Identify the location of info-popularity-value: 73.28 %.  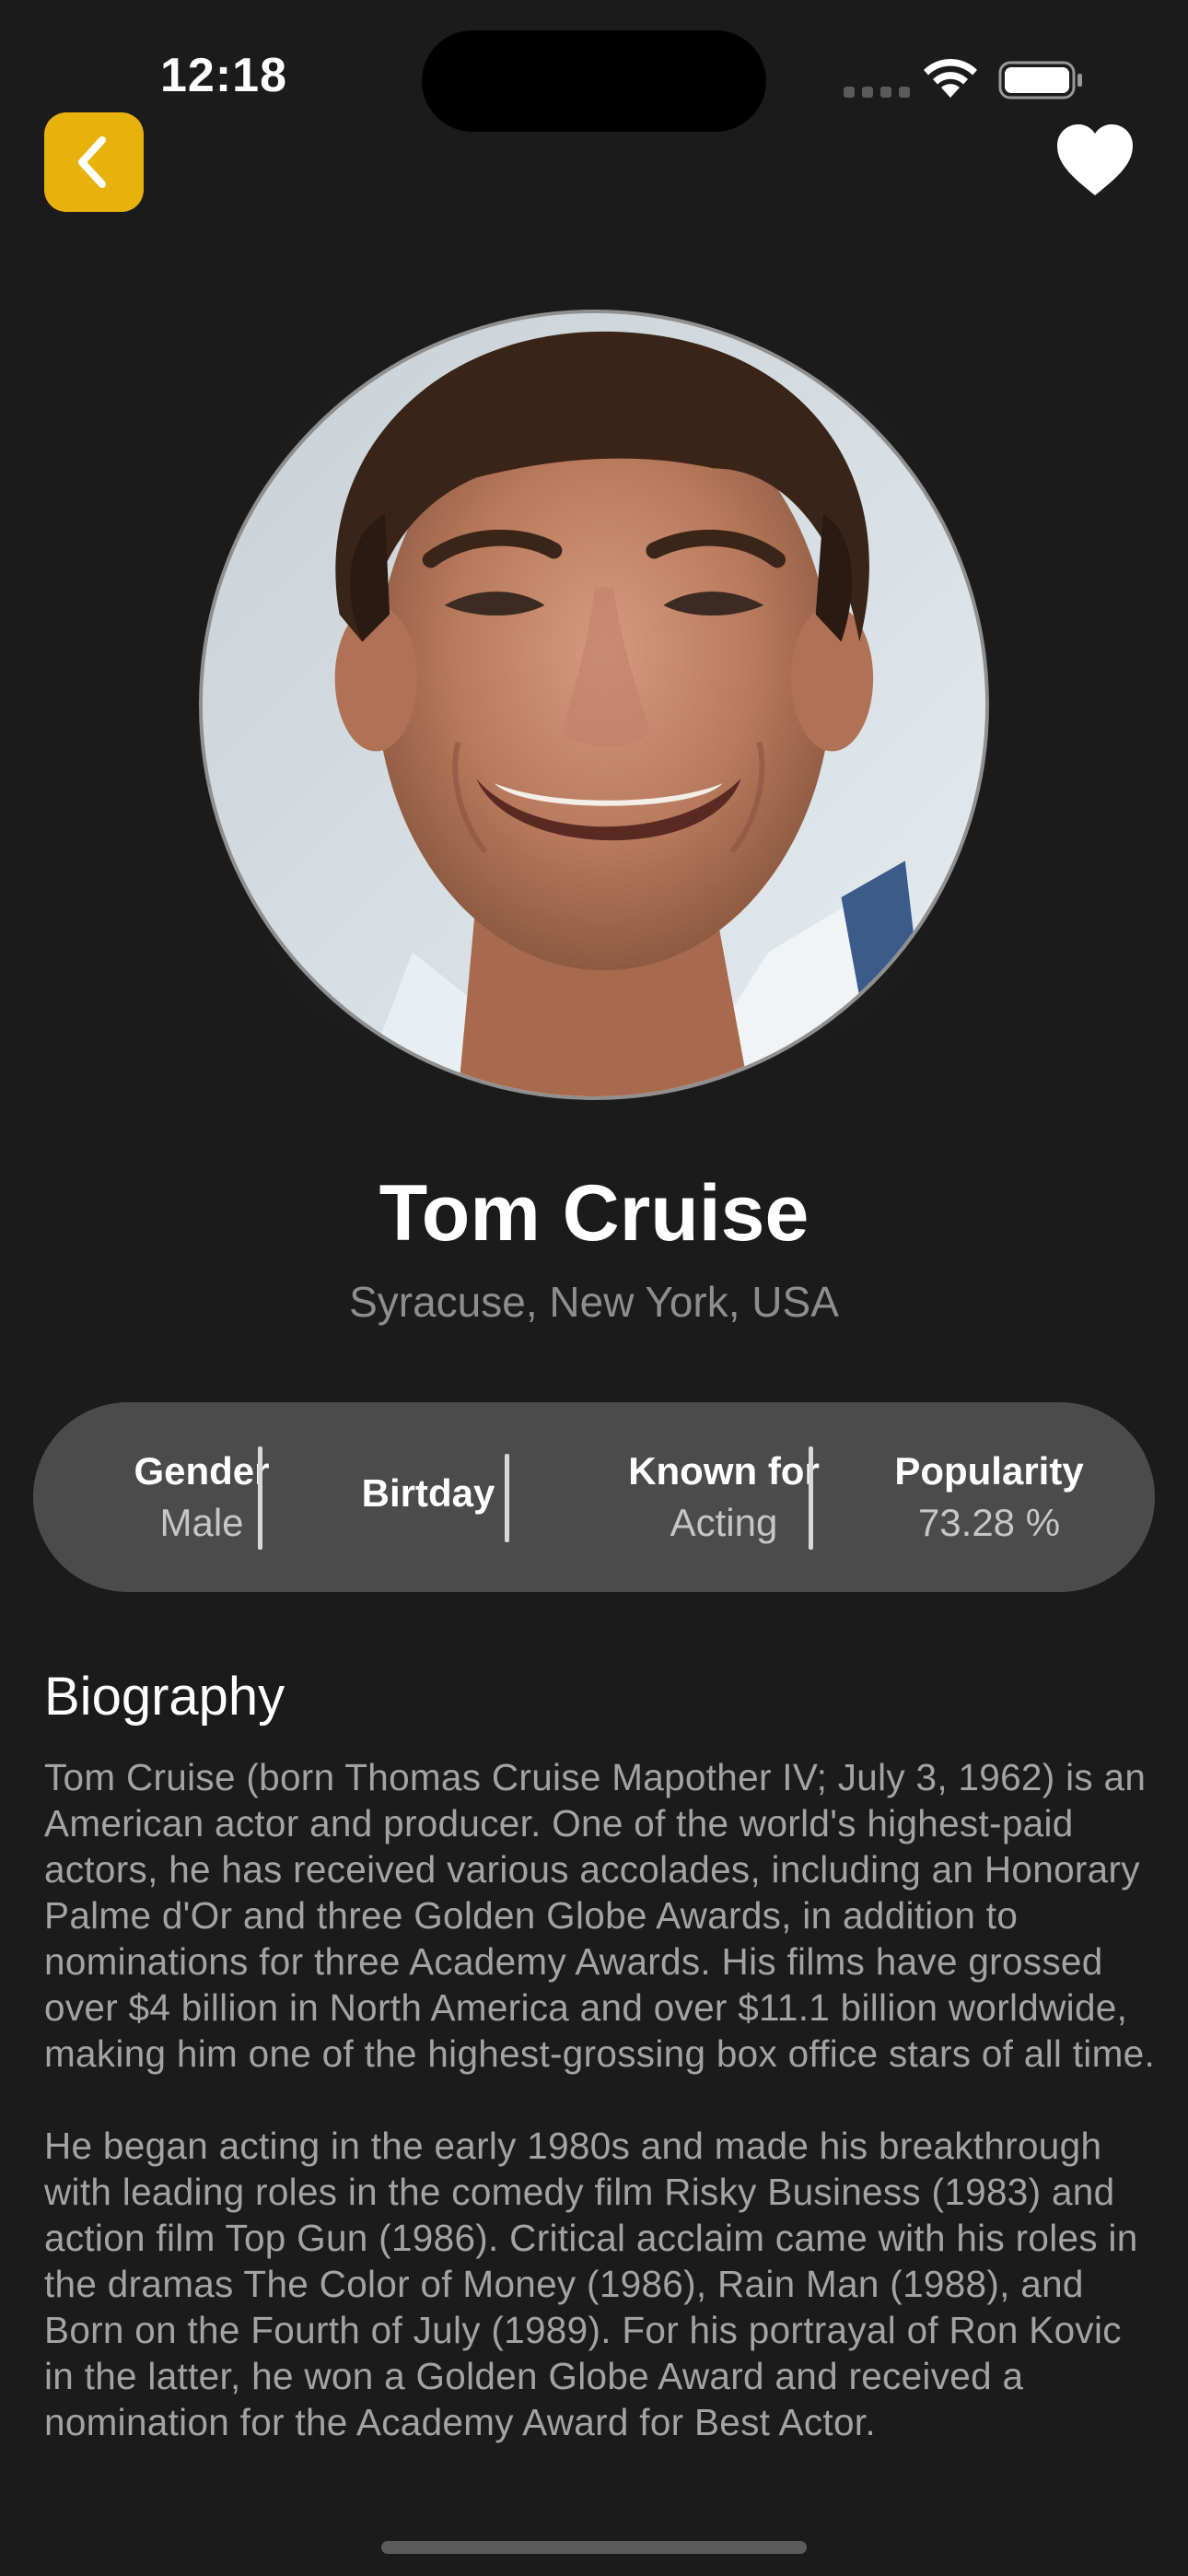
(989, 1522).